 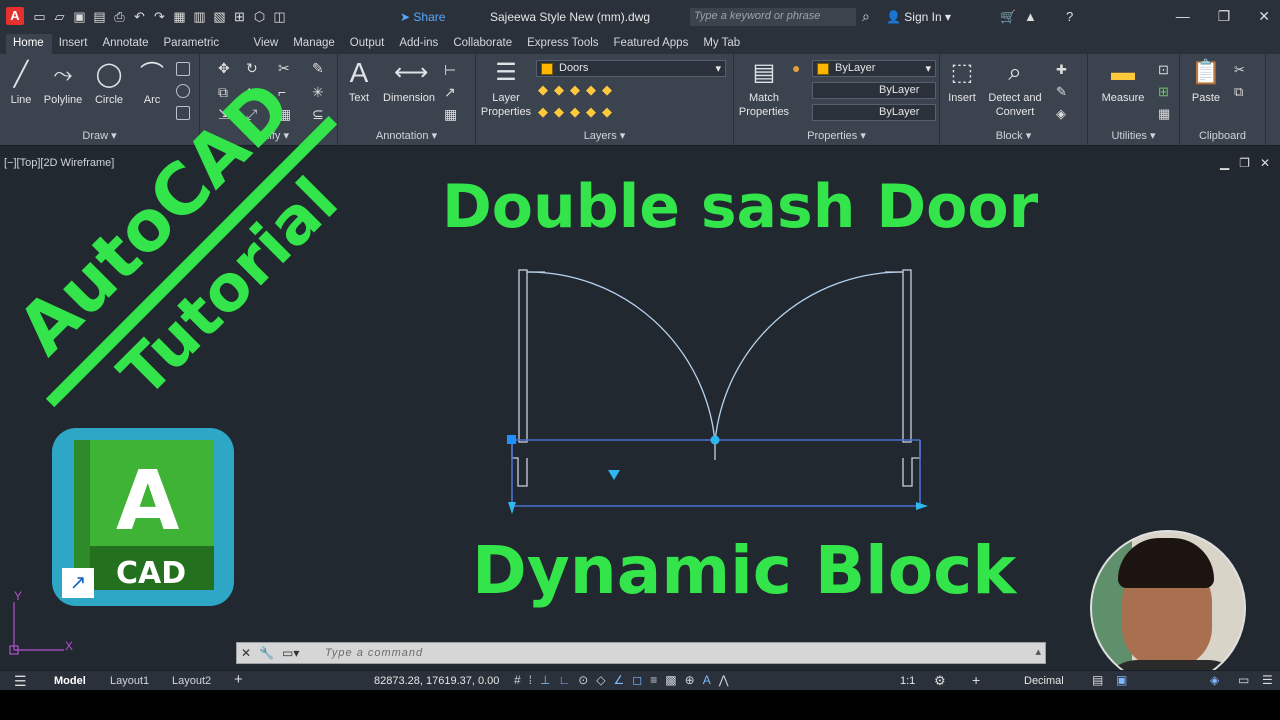 I want to click on annotation-visibility-icon: A, so click(x=707, y=680).